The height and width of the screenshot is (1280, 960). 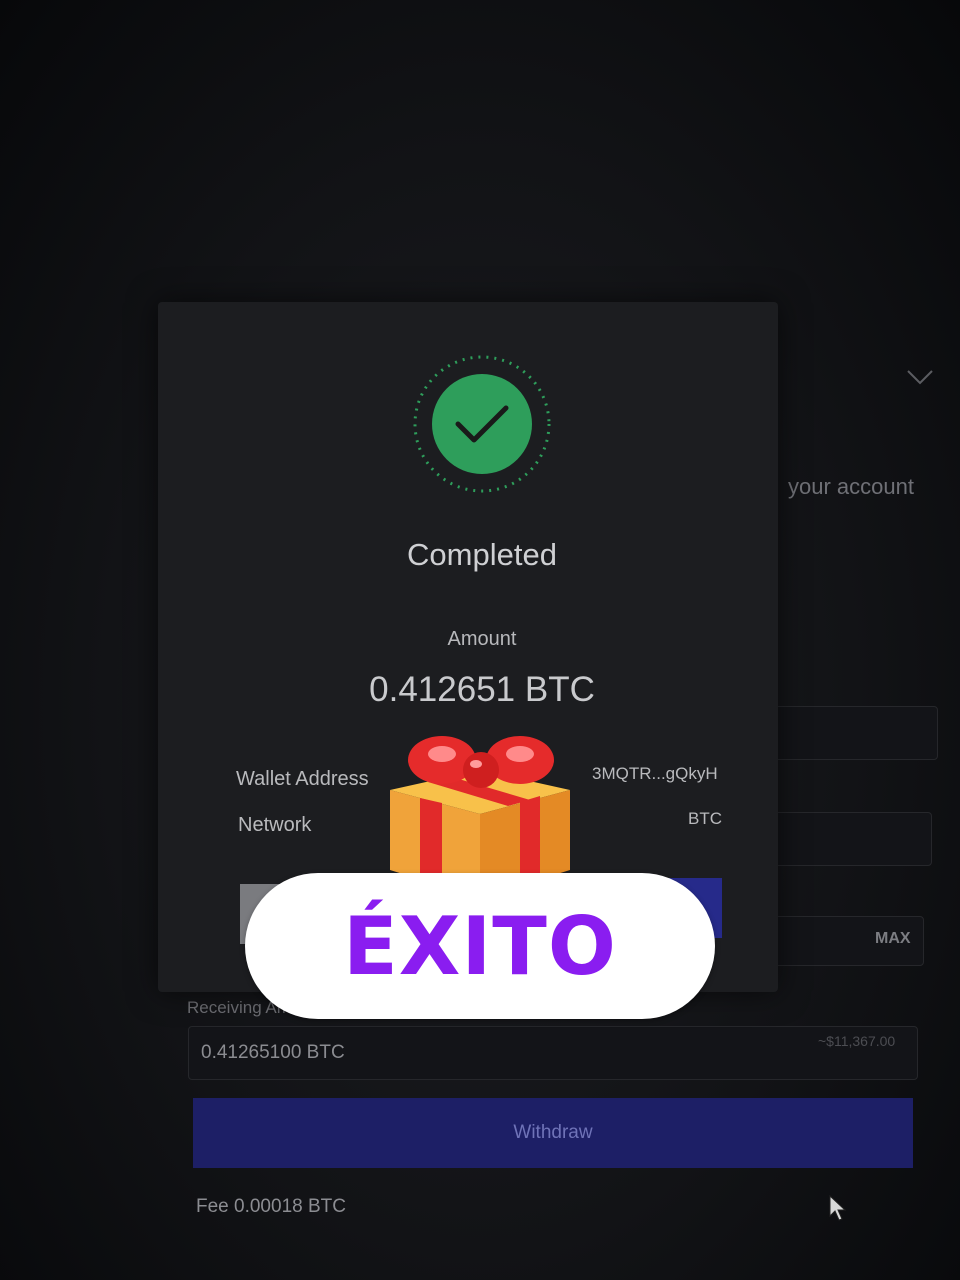 I want to click on withdraw-button: Withdraw, so click(x=553, y=1133).